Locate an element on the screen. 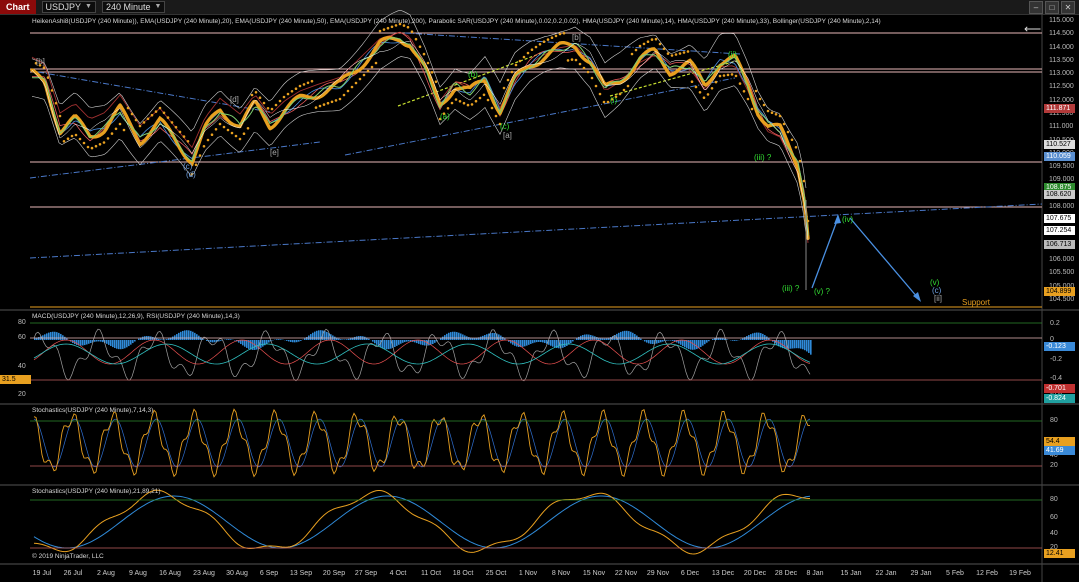 Image resolution: width=1079 pixels, height=582 pixels. time-tick: 8 Nov is located at coordinates (561, 573).